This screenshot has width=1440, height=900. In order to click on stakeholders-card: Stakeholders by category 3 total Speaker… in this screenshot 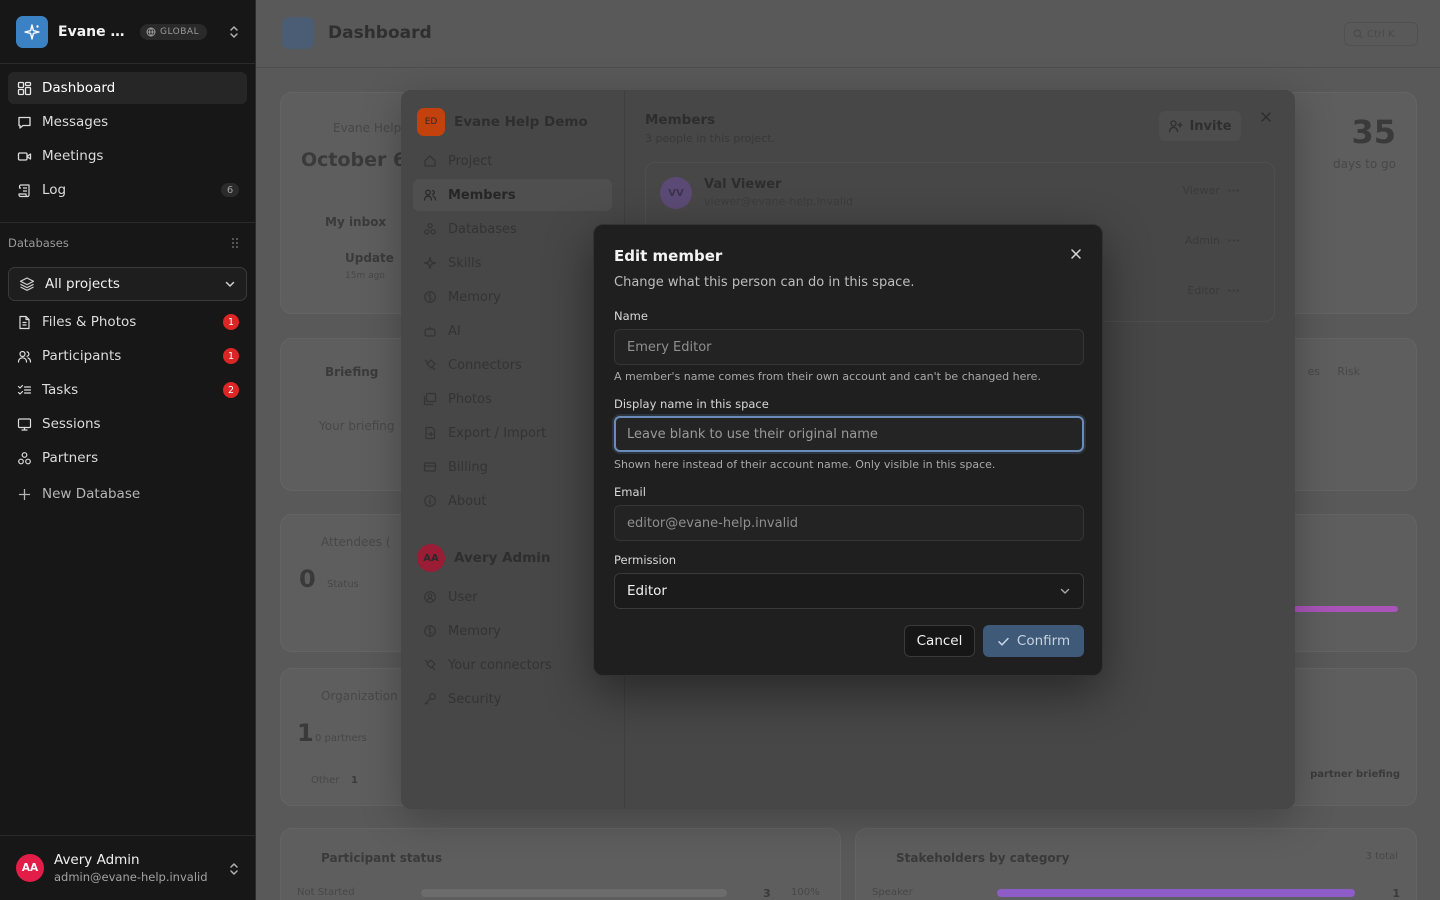, I will do `click(1136, 864)`.